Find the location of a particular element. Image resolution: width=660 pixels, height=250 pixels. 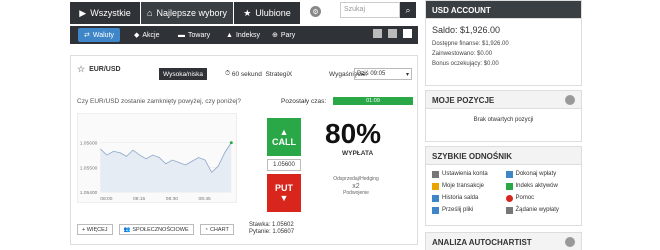

stake-label: Stawka: 1.05602 is located at coordinates (271, 225).